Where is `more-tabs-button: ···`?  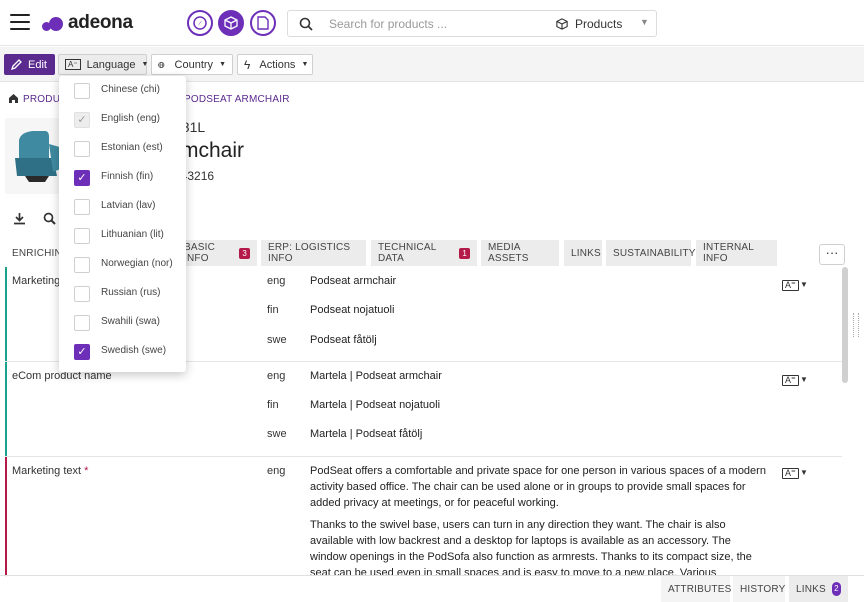 more-tabs-button: ··· is located at coordinates (832, 254).